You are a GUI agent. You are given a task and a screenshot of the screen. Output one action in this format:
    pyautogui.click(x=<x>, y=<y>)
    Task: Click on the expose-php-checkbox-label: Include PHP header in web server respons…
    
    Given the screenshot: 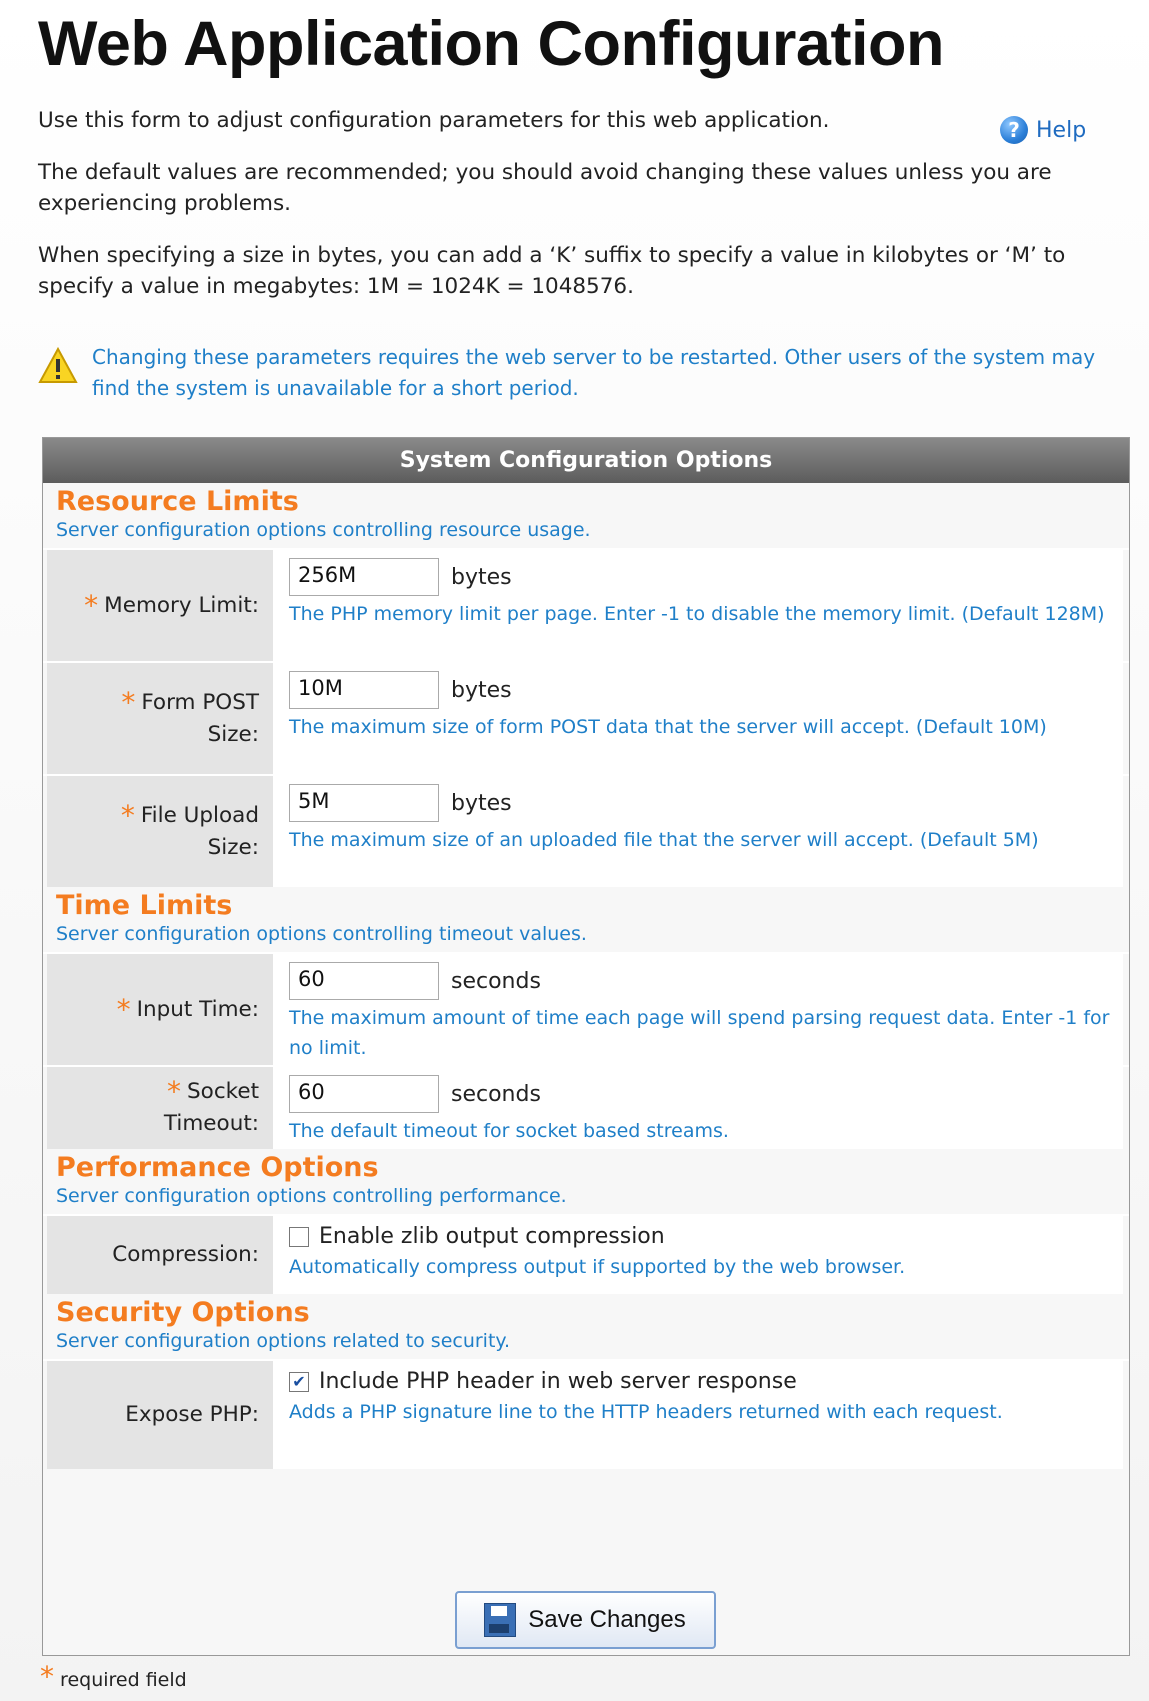 What is the action you would take?
    pyautogui.click(x=558, y=1381)
    